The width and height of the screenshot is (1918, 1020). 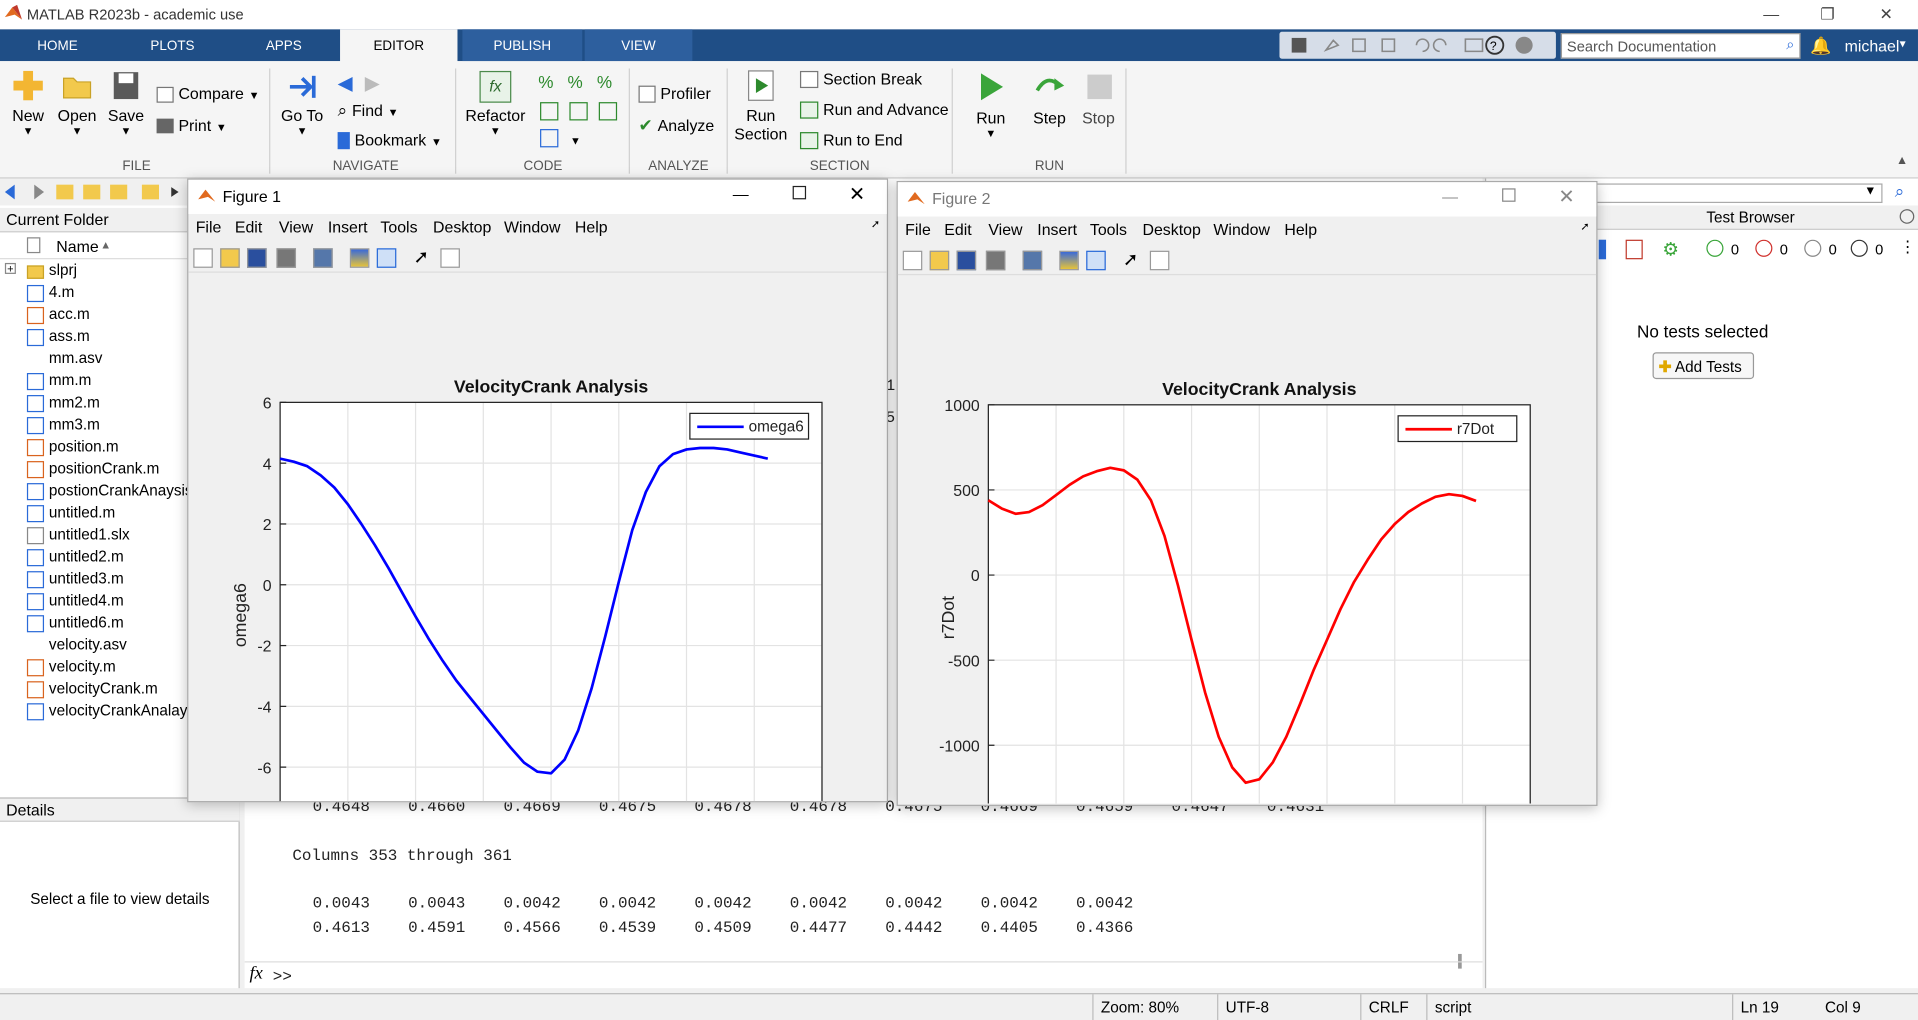 I want to click on minimize-icon: —, so click(x=1771, y=14).